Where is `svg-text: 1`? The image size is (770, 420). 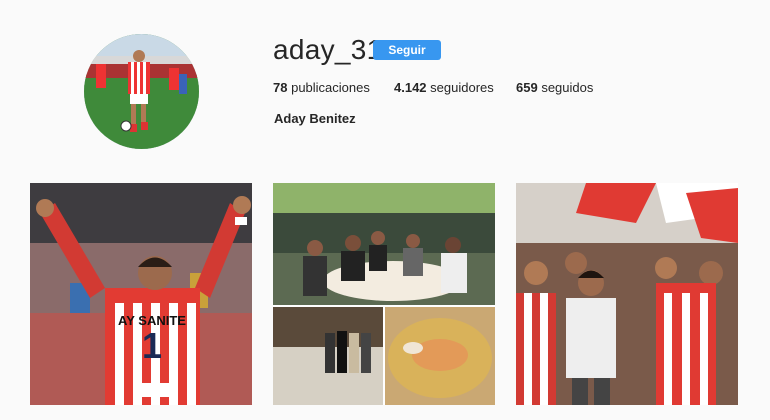
svg-text: 1 is located at coordinates (152, 345).